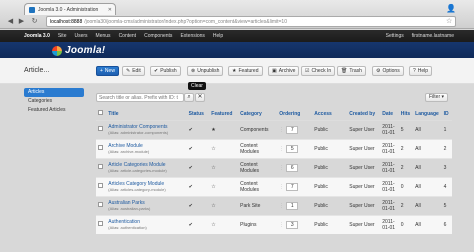  Describe the element at coordinates (364, 224) in the screenshot. I see `created-by-cell: Super User` at that location.